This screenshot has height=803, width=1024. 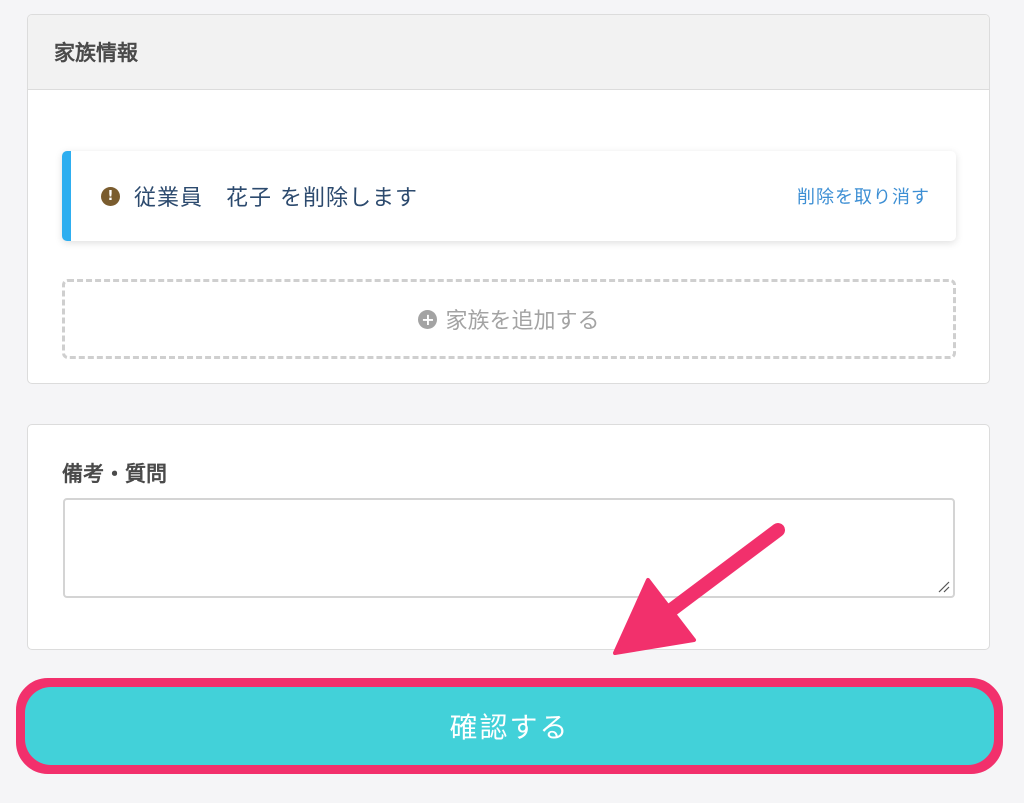 I want to click on notes-label: 備考・質問, so click(x=114, y=474).